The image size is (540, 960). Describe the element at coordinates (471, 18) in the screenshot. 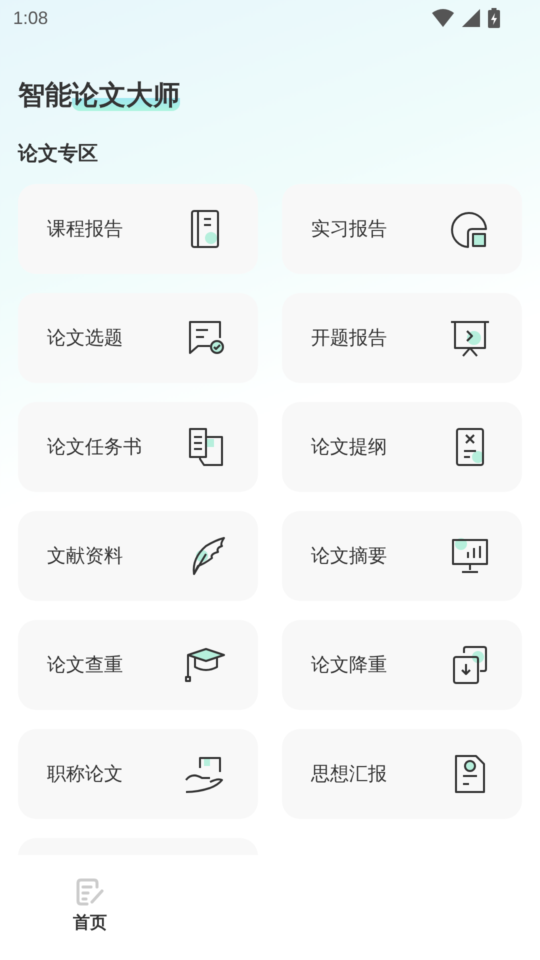

I see `signal-icon` at that location.